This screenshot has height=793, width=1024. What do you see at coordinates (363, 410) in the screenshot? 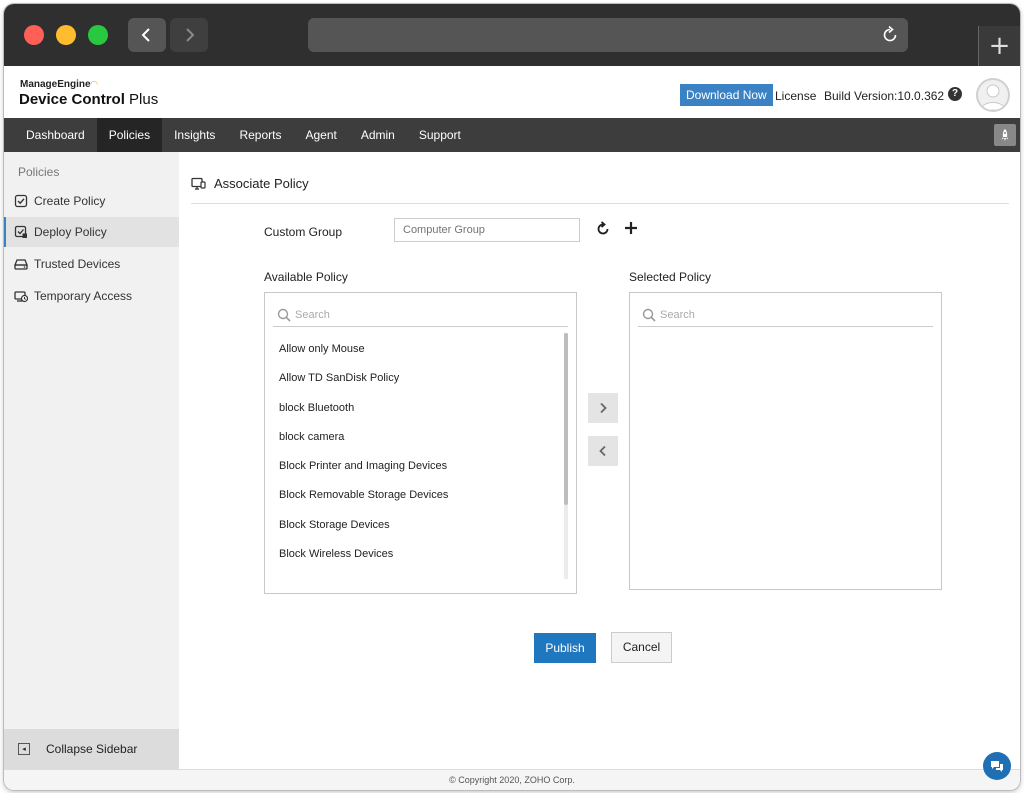
I see `list-item: block Bluetooth` at bounding box center [363, 410].